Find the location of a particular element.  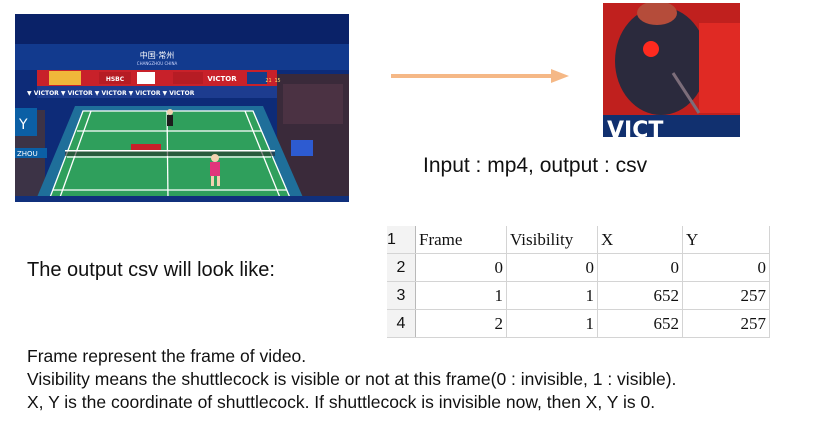

row-number: 4 is located at coordinates (401, 323).